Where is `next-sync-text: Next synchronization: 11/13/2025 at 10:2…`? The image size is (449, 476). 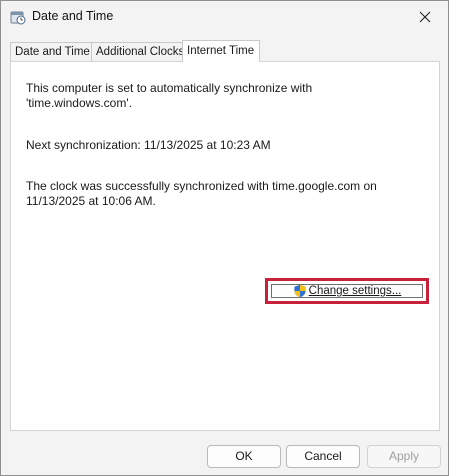
next-sync-text: Next synchronization: 11/13/2025 at 10:2… is located at coordinates (148, 145).